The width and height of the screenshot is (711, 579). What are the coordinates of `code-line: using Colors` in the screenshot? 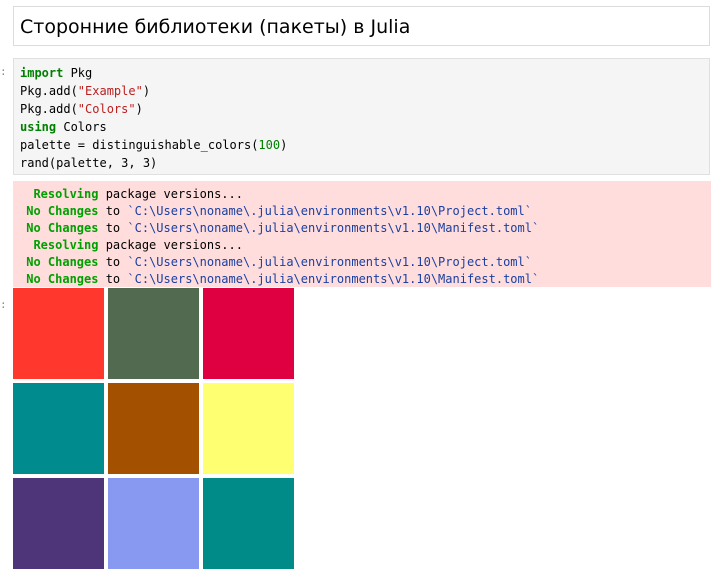 It's located at (364, 127).